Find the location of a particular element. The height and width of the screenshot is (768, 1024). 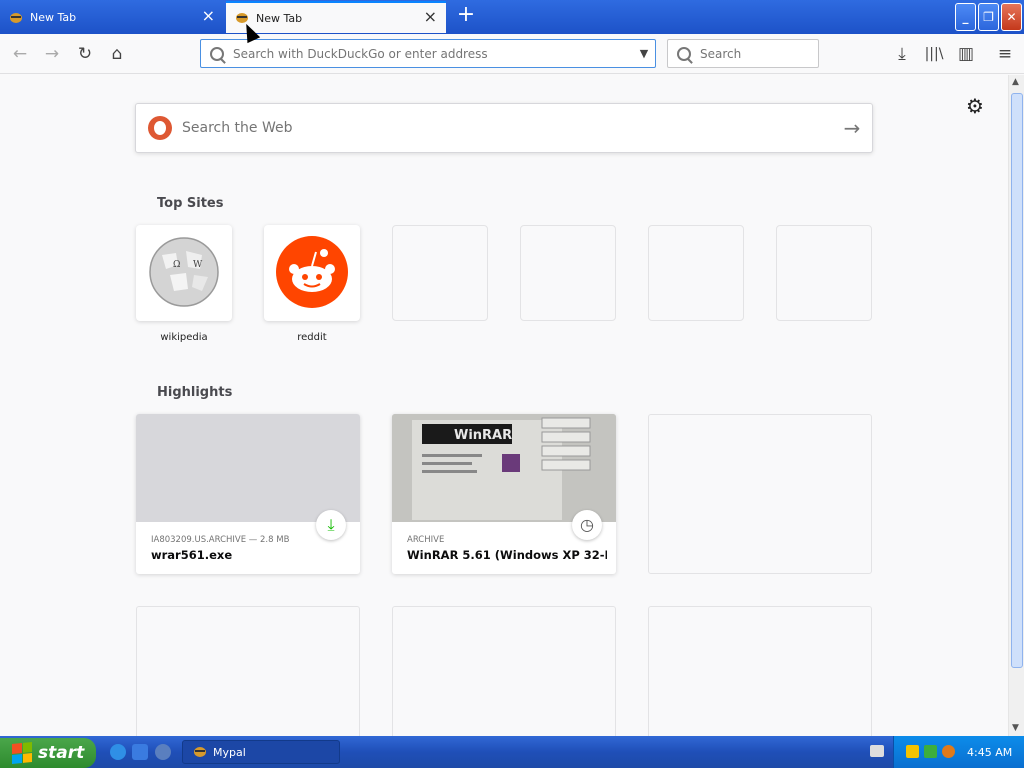

svg-text: W is located at coordinates (198, 265).